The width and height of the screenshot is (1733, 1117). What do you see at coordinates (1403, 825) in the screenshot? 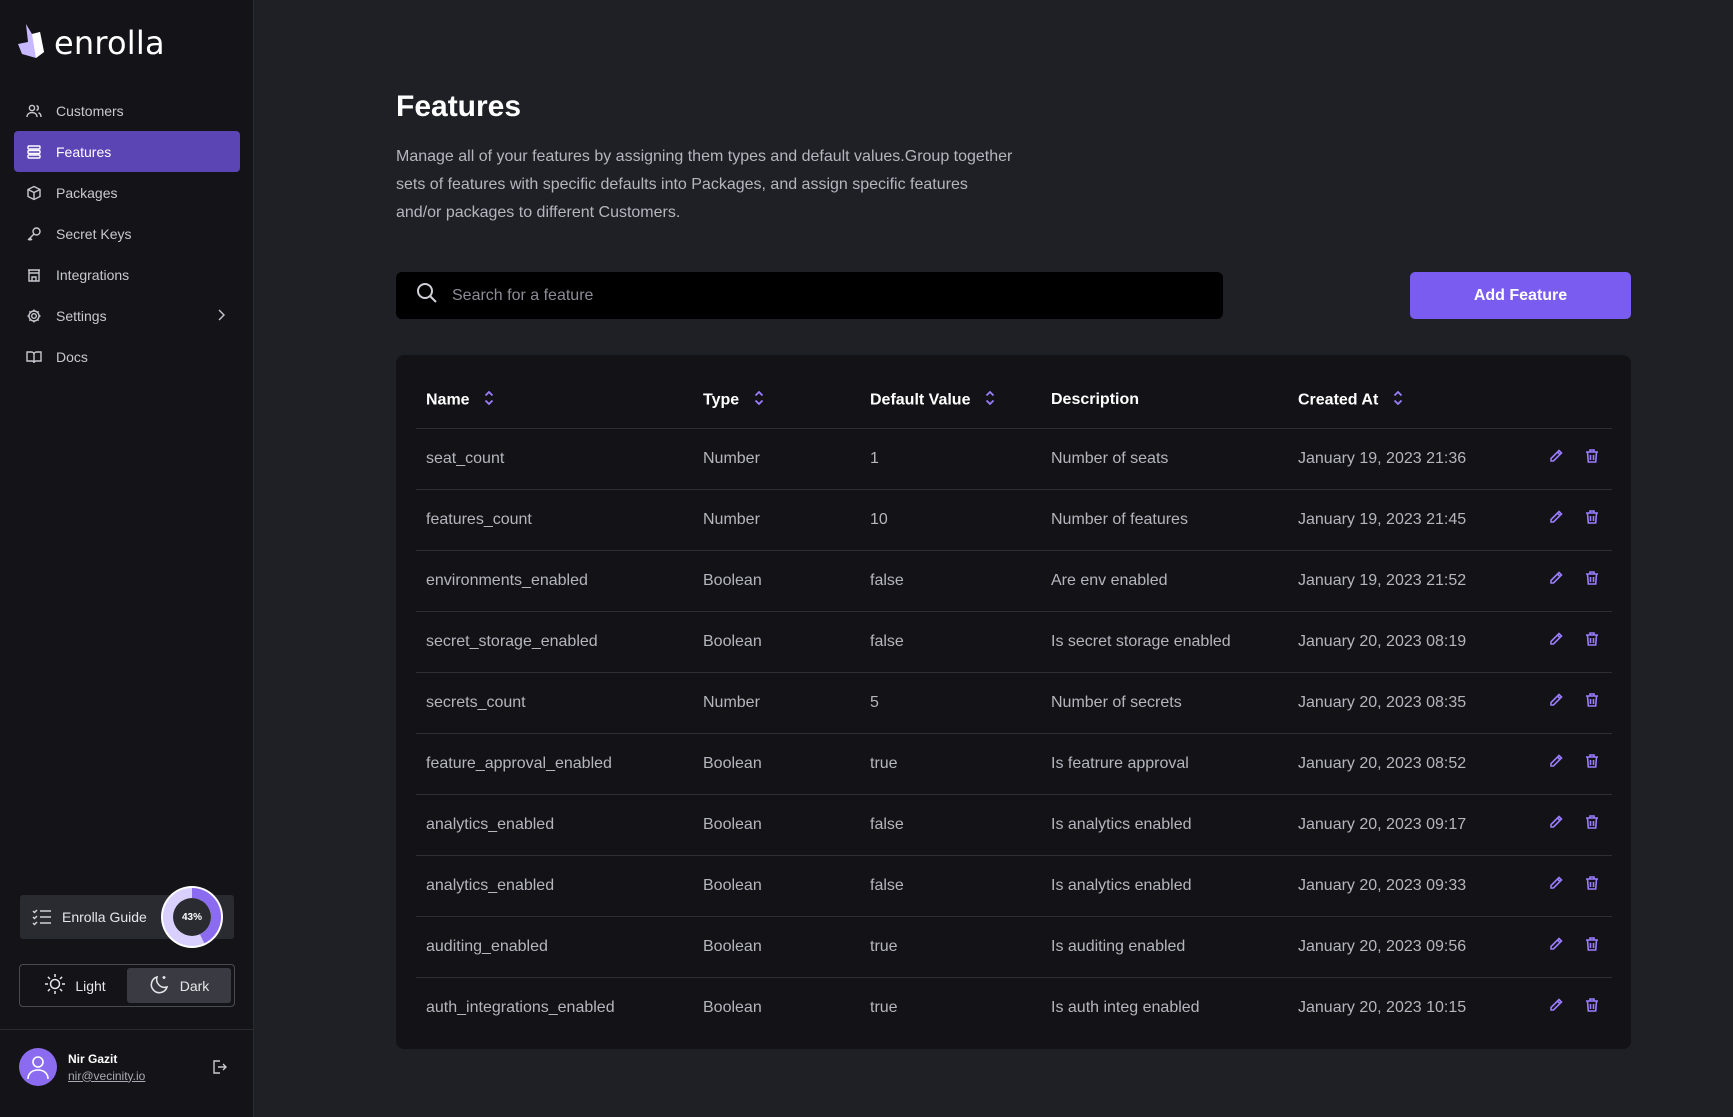
I see `cell-created-at: January 20, 2023 09:17` at bounding box center [1403, 825].